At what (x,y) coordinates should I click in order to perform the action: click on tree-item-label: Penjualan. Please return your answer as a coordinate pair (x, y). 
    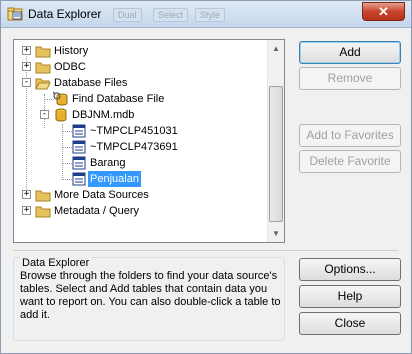
    Looking at the image, I should click on (114, 179).